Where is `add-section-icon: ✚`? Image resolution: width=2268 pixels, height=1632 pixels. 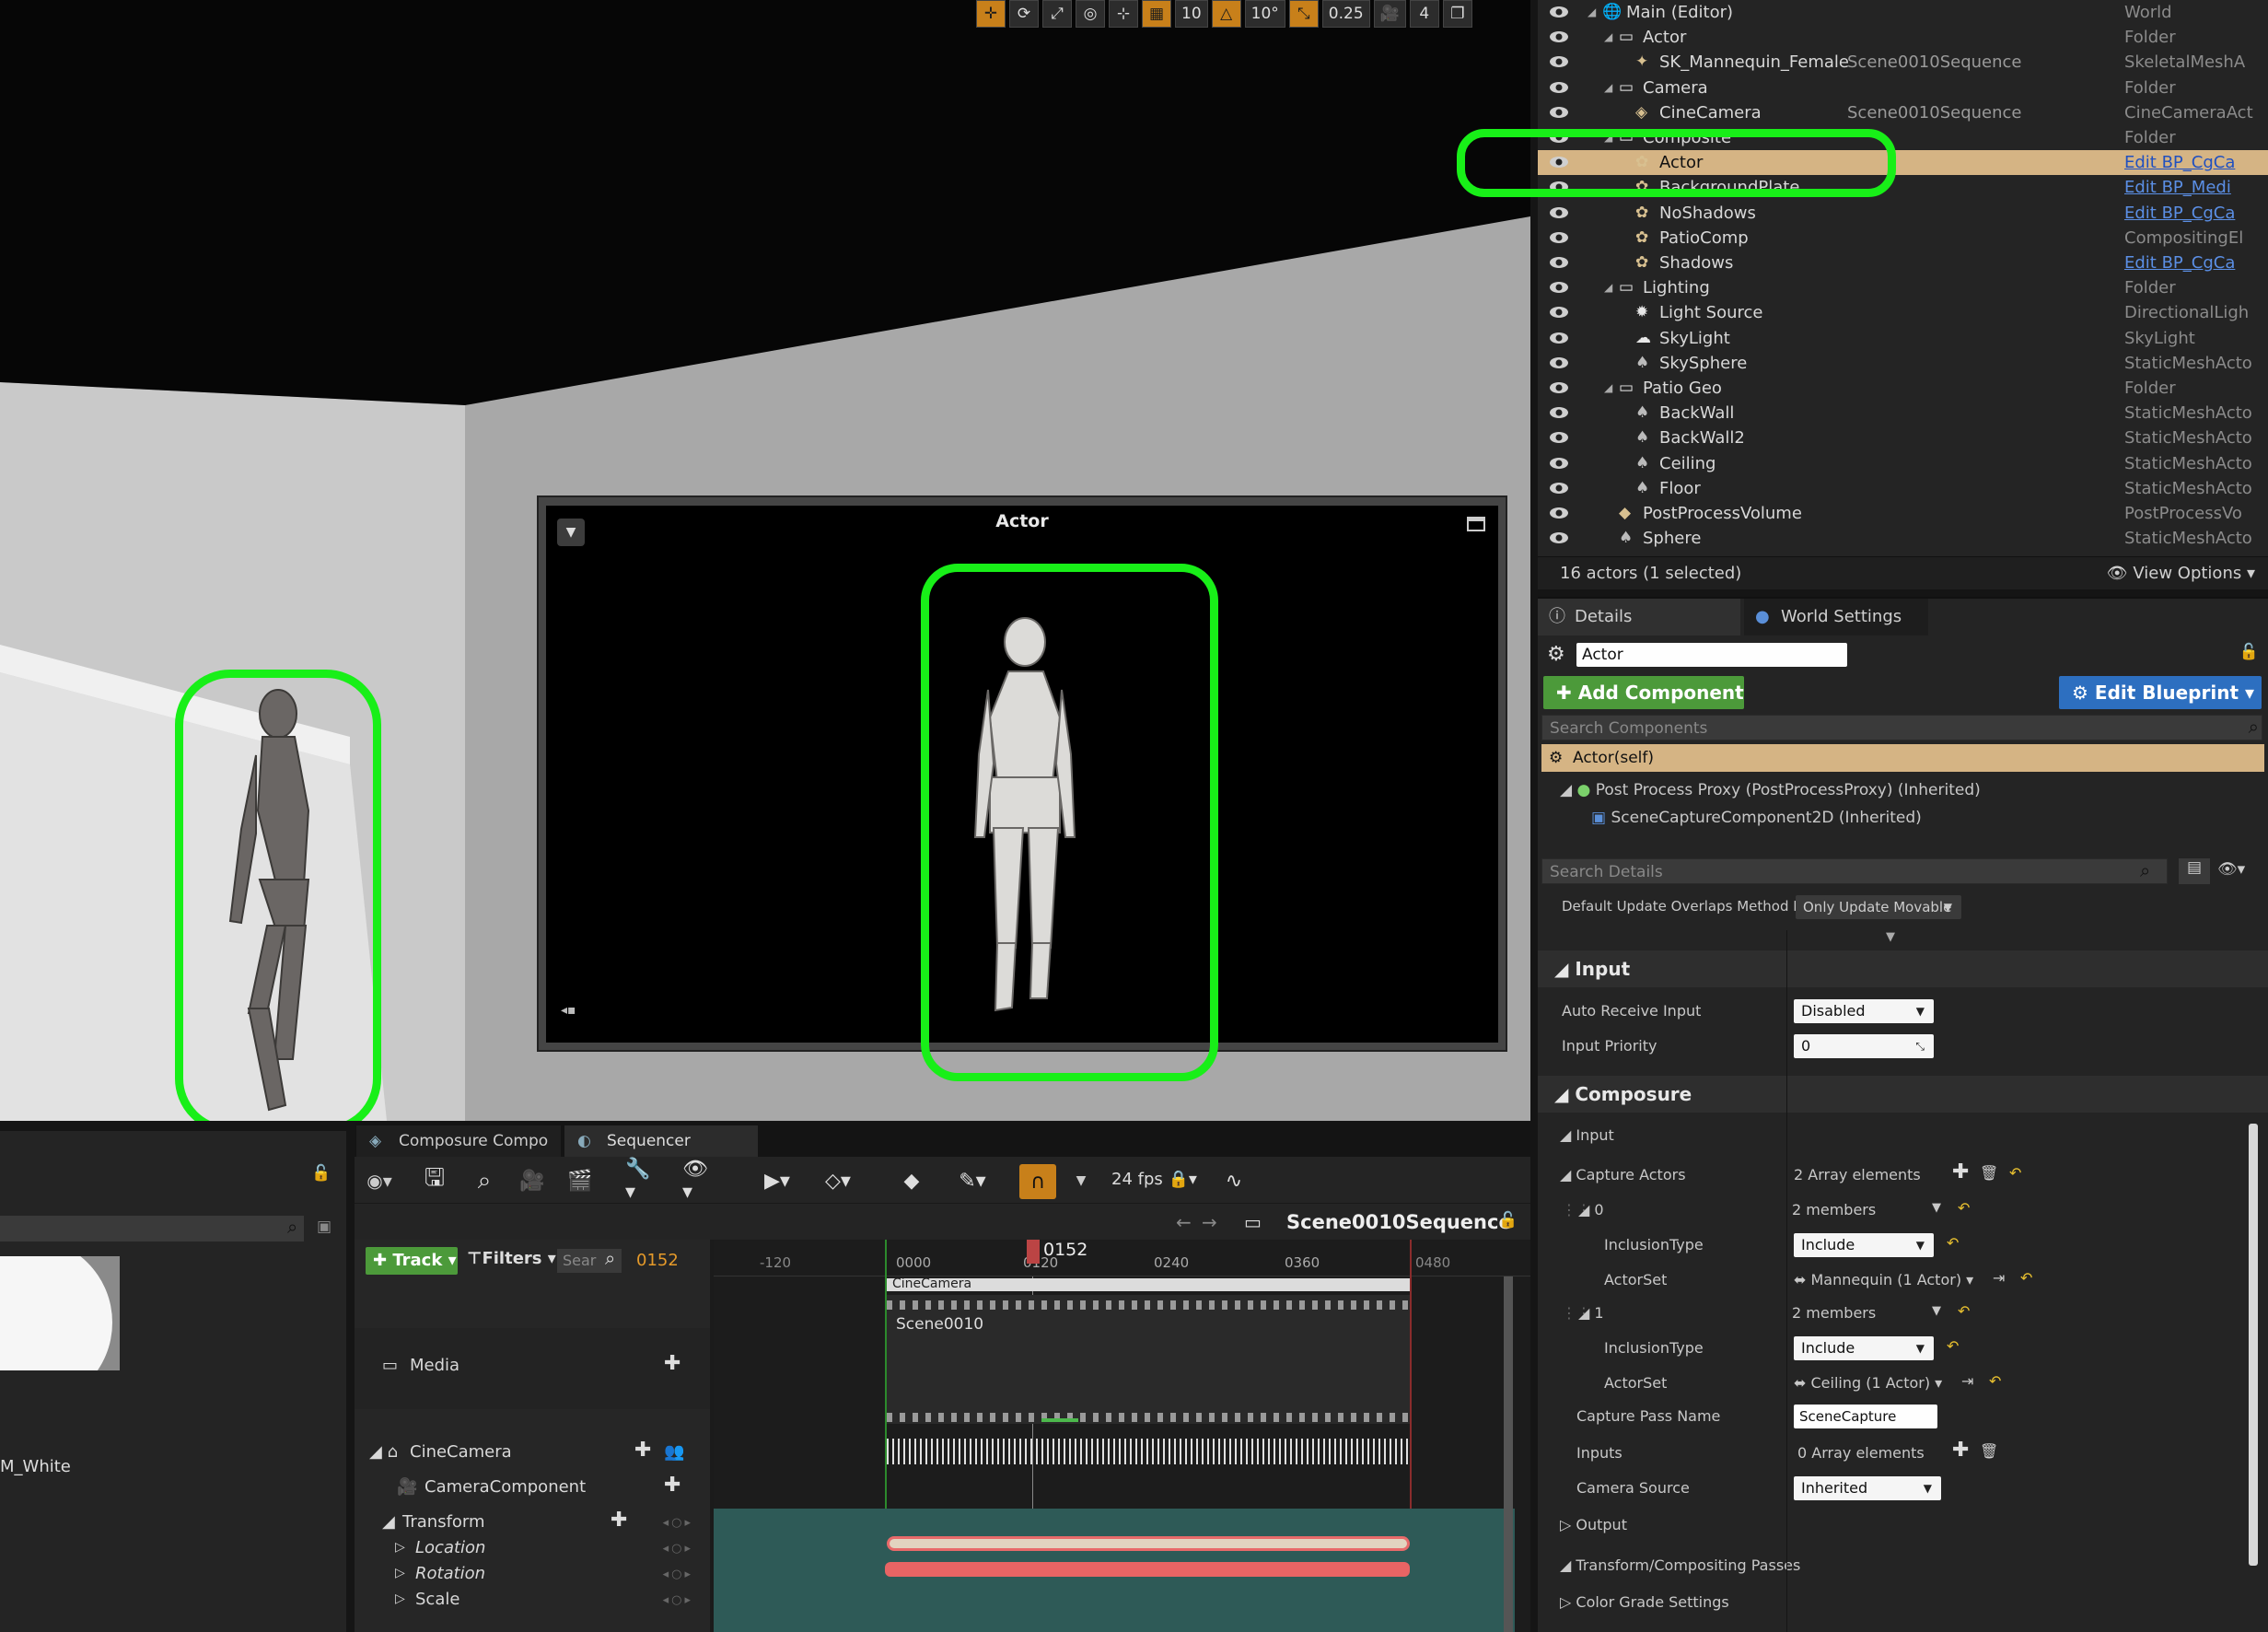
add-section-icon: ✚ is located at coordinates (672, 1363).